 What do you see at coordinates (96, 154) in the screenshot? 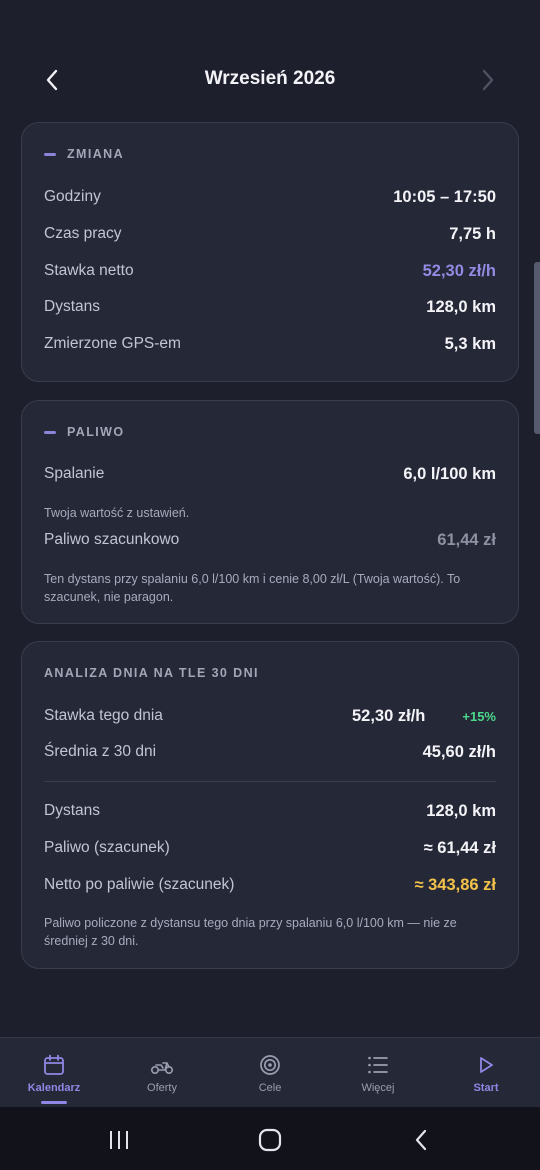
I see `shift-section-title: ZMIANA` at bounding box center [96, 154].